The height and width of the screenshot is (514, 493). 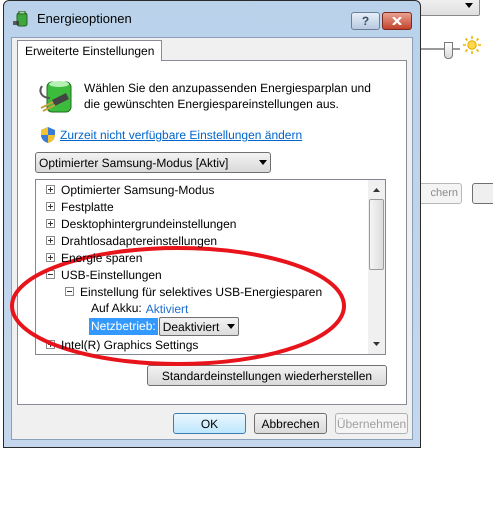 What do you see at coordinates (69, 291) in the screenshot?
I see `collapse-icon` at bounding box center [69, 291].